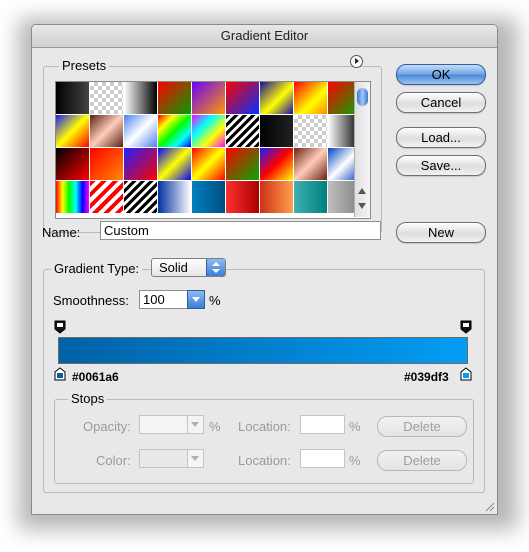 The height and width of the screenshot is (552, 529). I want to click on scroll-thumb, so click(362, 97).